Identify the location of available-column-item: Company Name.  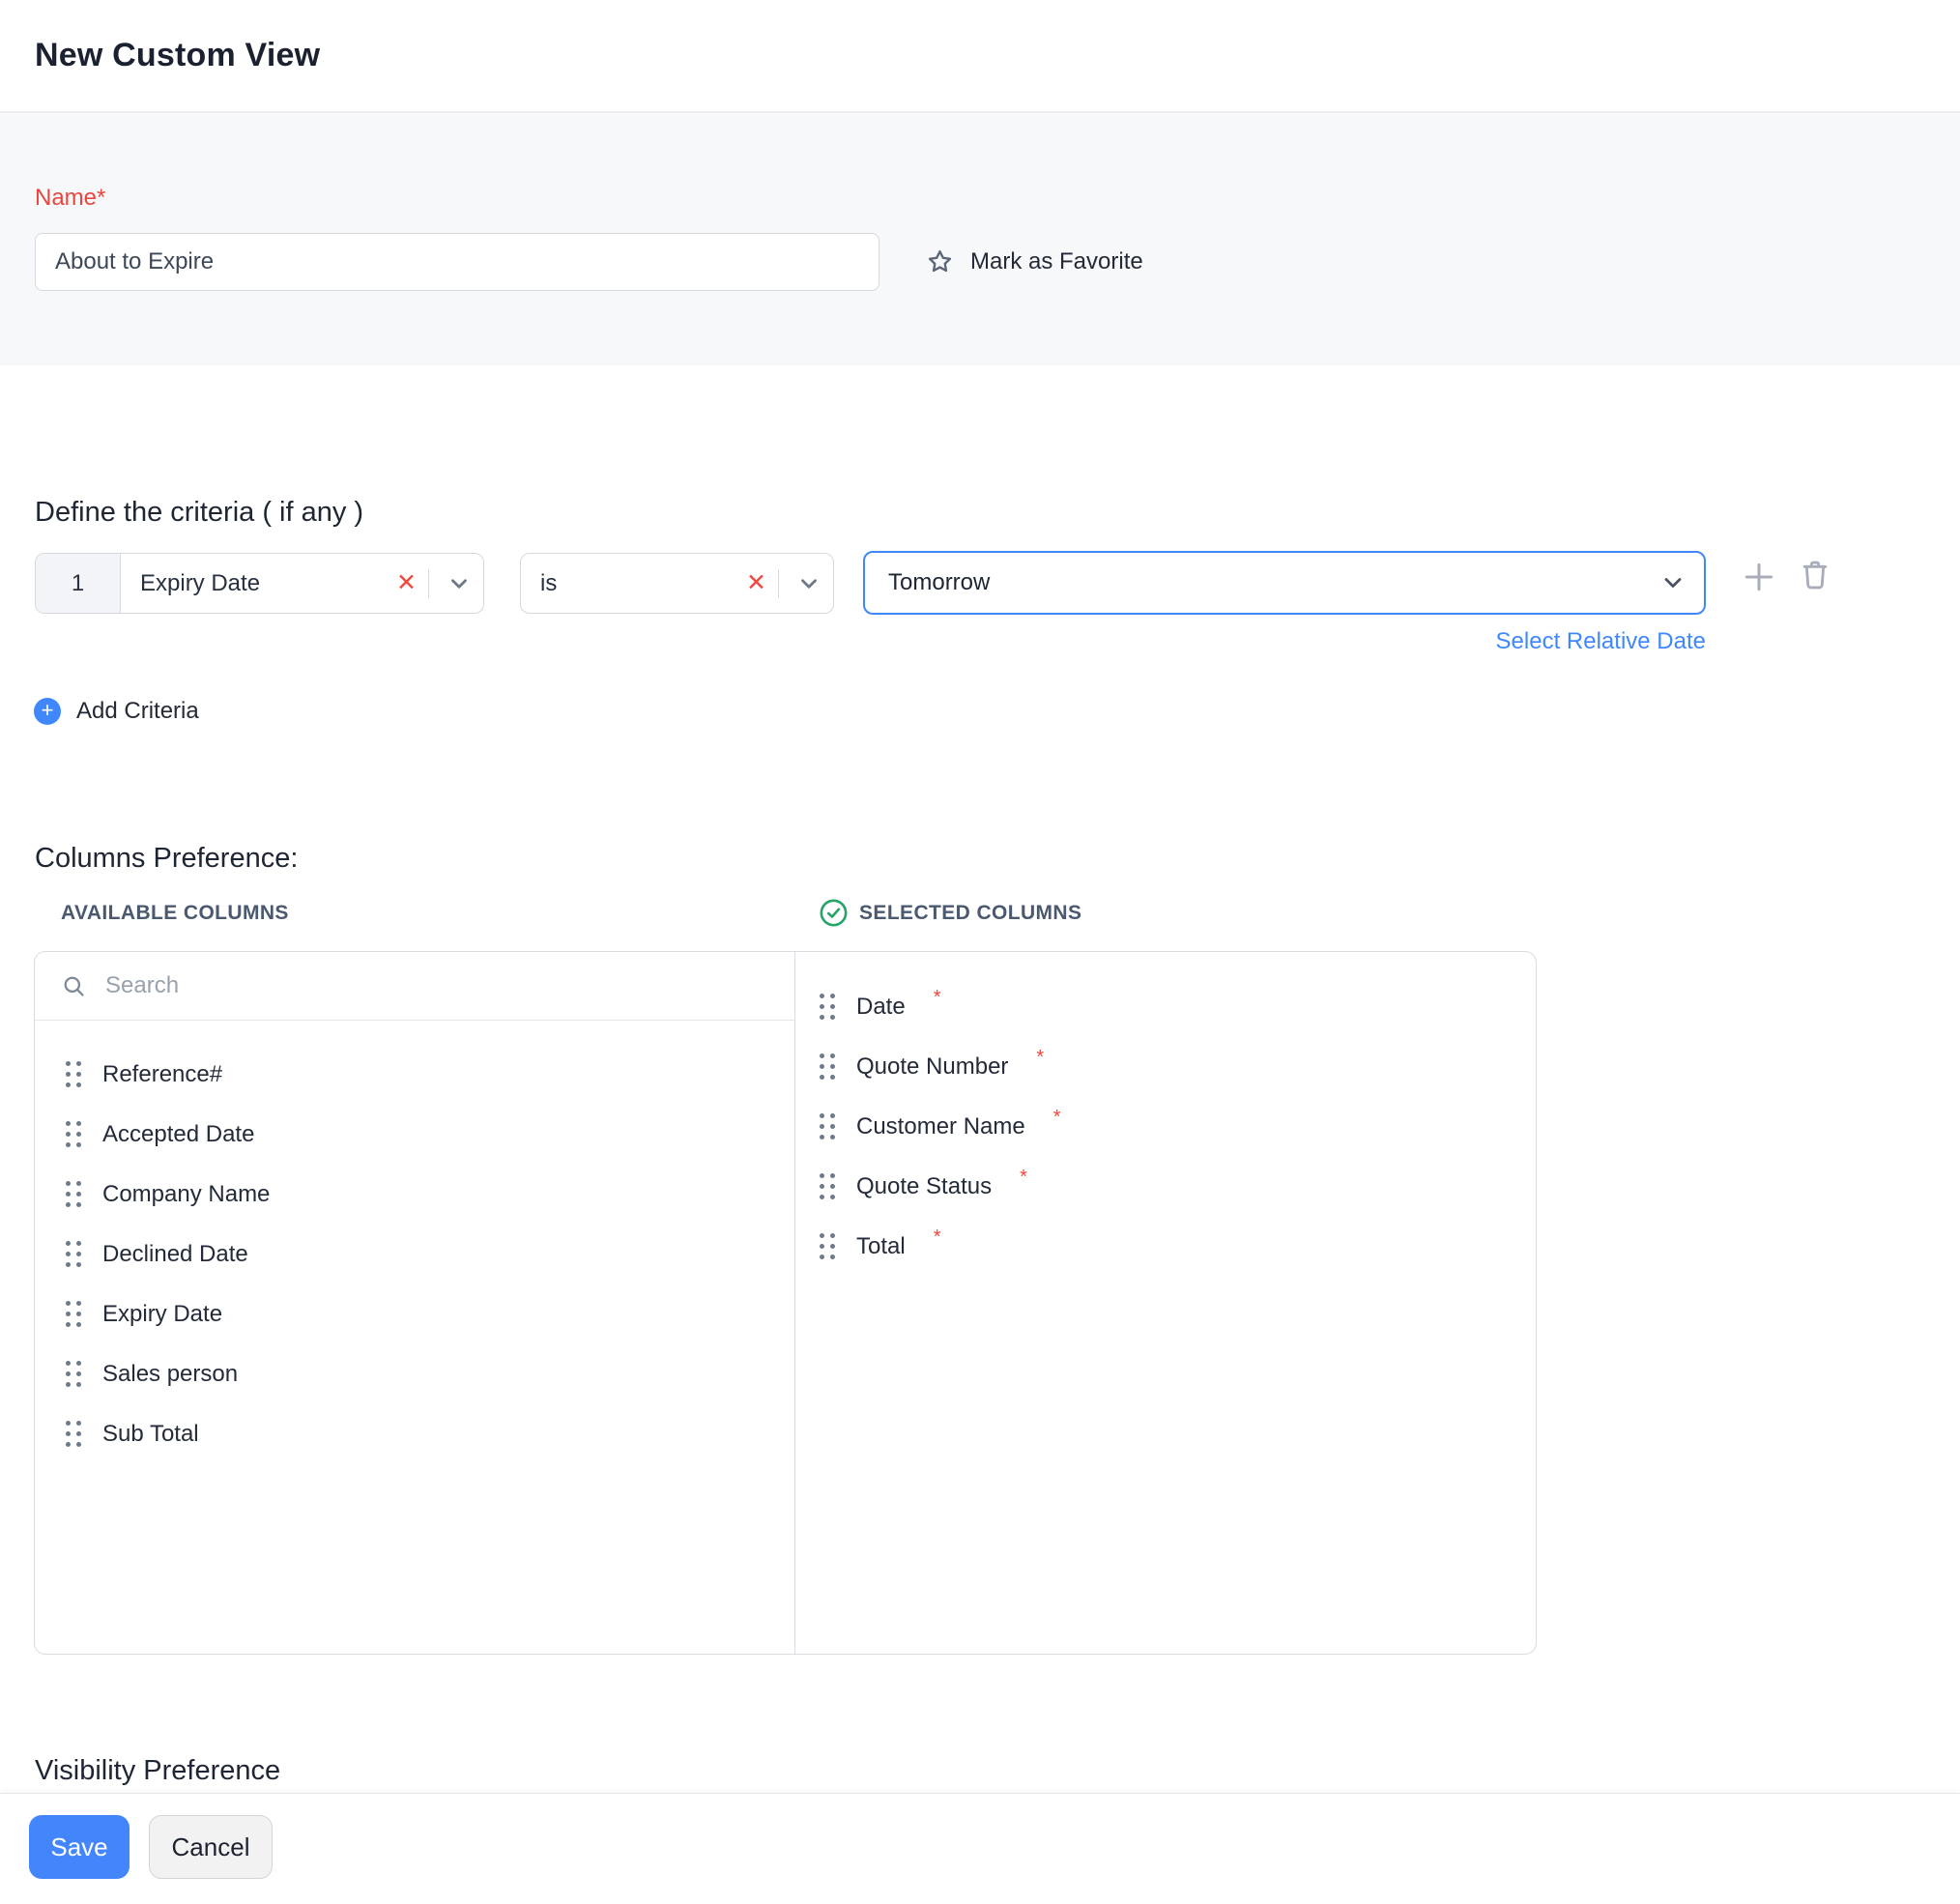
(415, 1195).